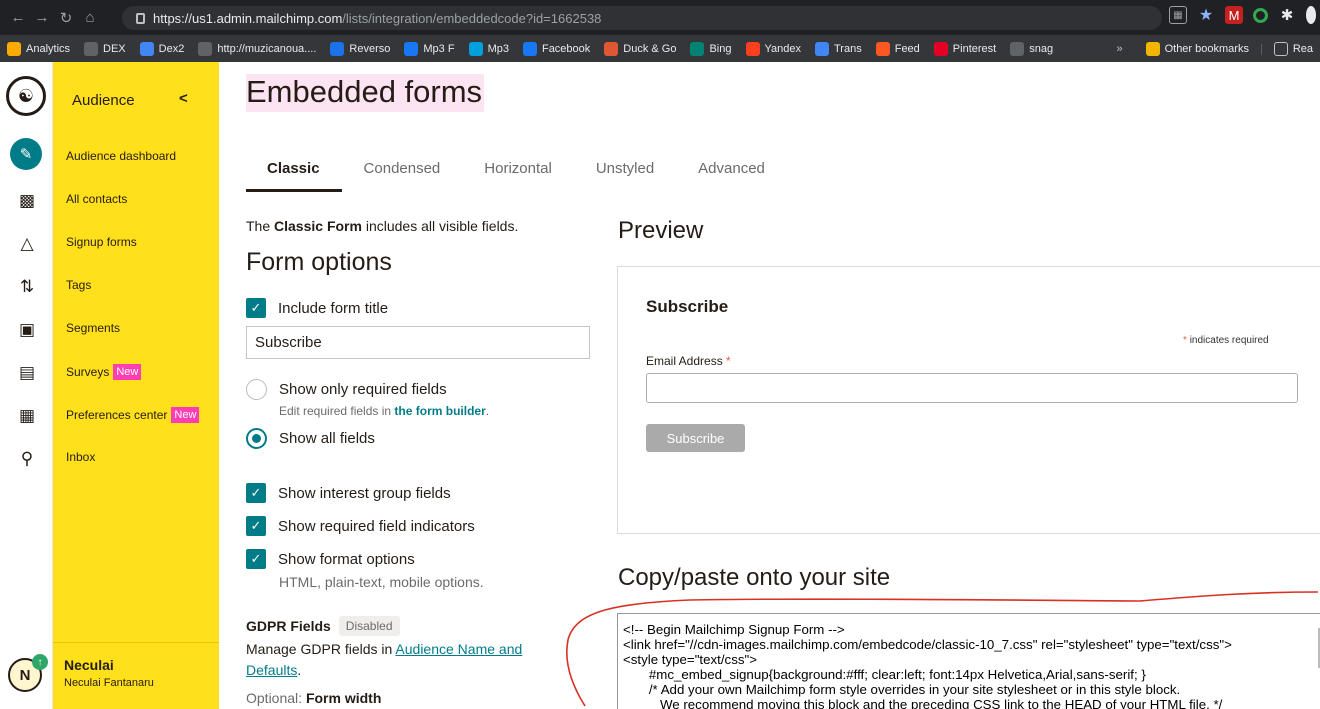 The image size is (1320, 709). Describe the element at coordinates (1178, 15) in the screenshot. I see `qr-code-icon: ▦` at that location.